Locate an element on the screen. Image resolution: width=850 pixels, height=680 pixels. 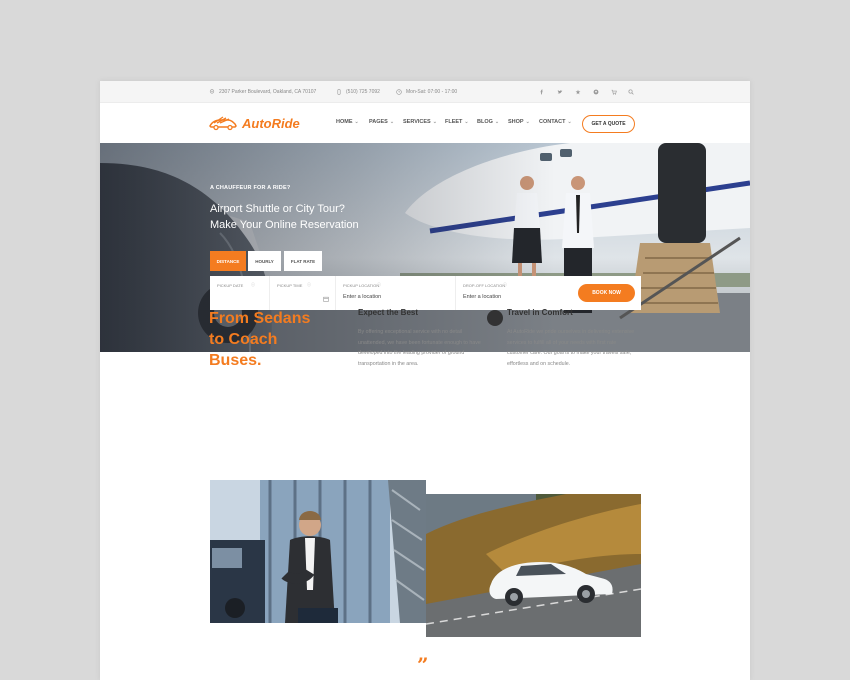
pickup-location-field: PICKUP LOCATION ⓘ Enter a location is located at coordinates (396, 293).